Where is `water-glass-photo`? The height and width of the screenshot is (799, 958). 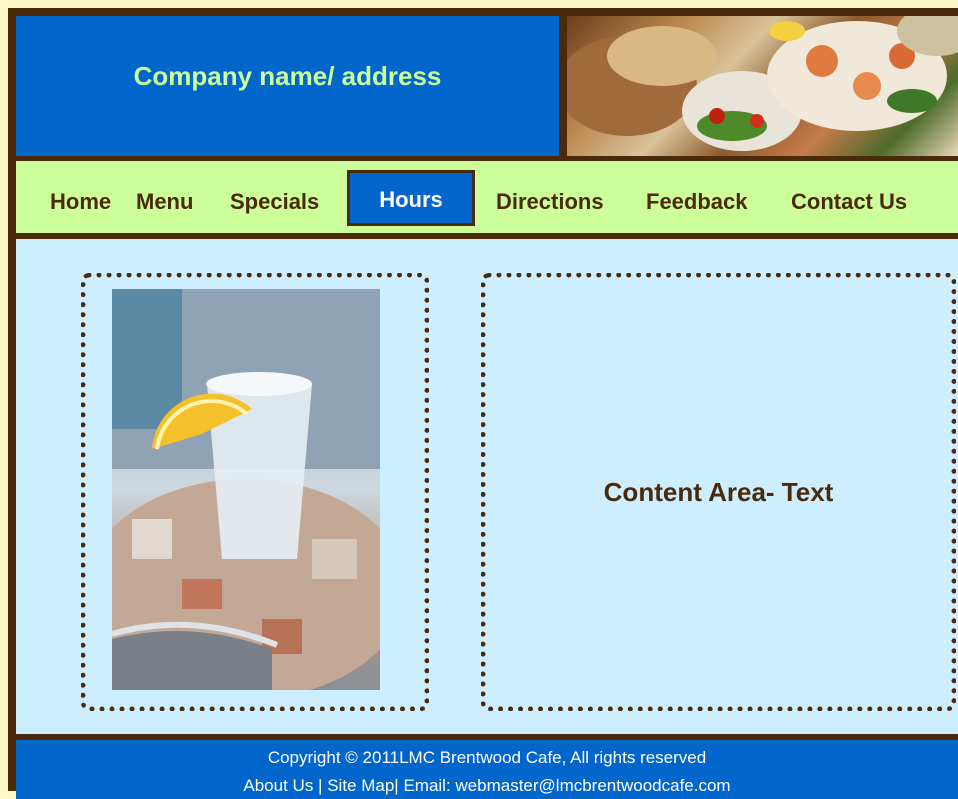 water-glass-photo is located at coordinates (246, 489).